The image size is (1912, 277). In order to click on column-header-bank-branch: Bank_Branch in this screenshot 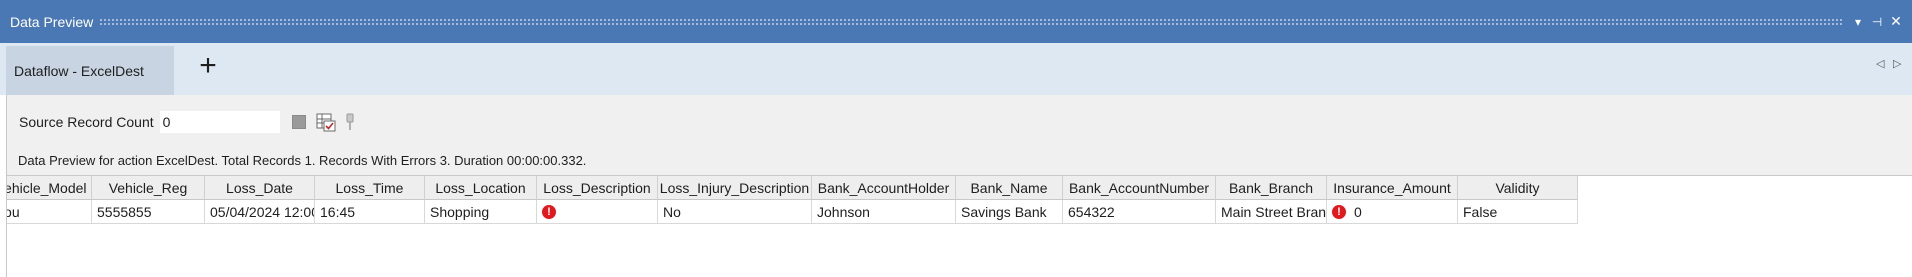, I will do `click(1271, 188)`.